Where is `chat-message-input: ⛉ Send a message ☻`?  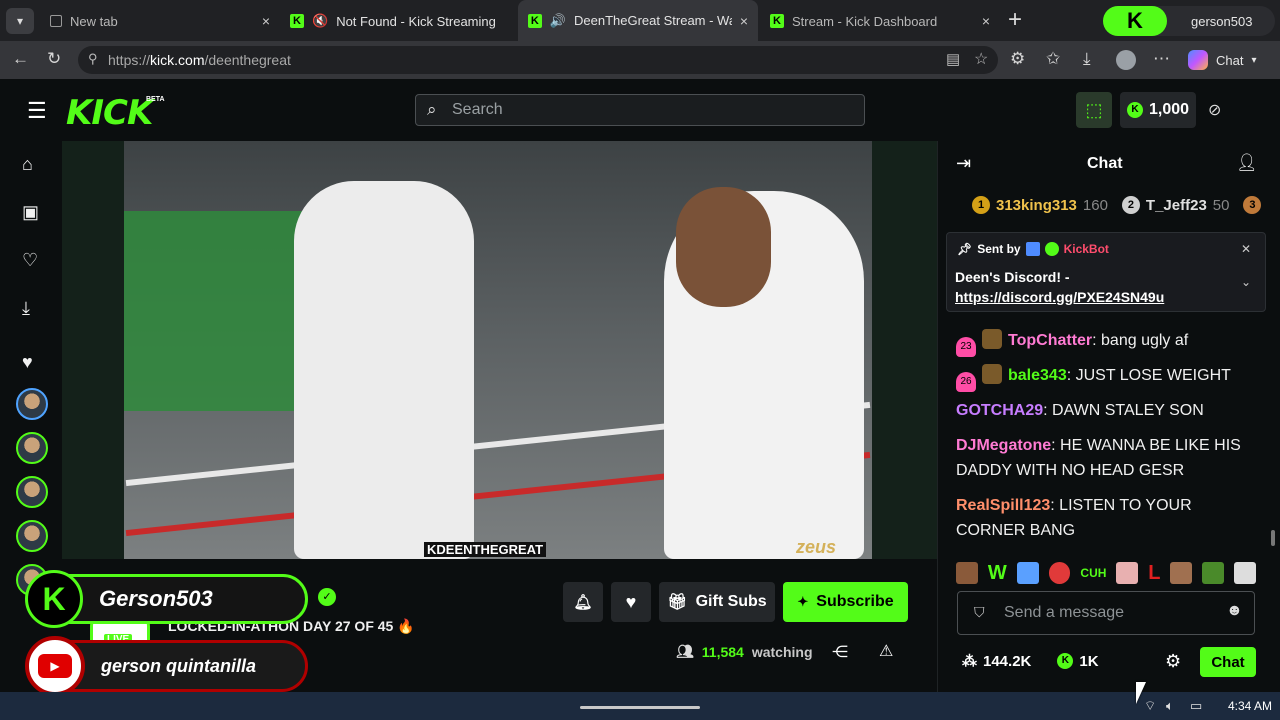 chat-message-input: ⛉ Send a message ☻ is located at coordinates (1106, 613).